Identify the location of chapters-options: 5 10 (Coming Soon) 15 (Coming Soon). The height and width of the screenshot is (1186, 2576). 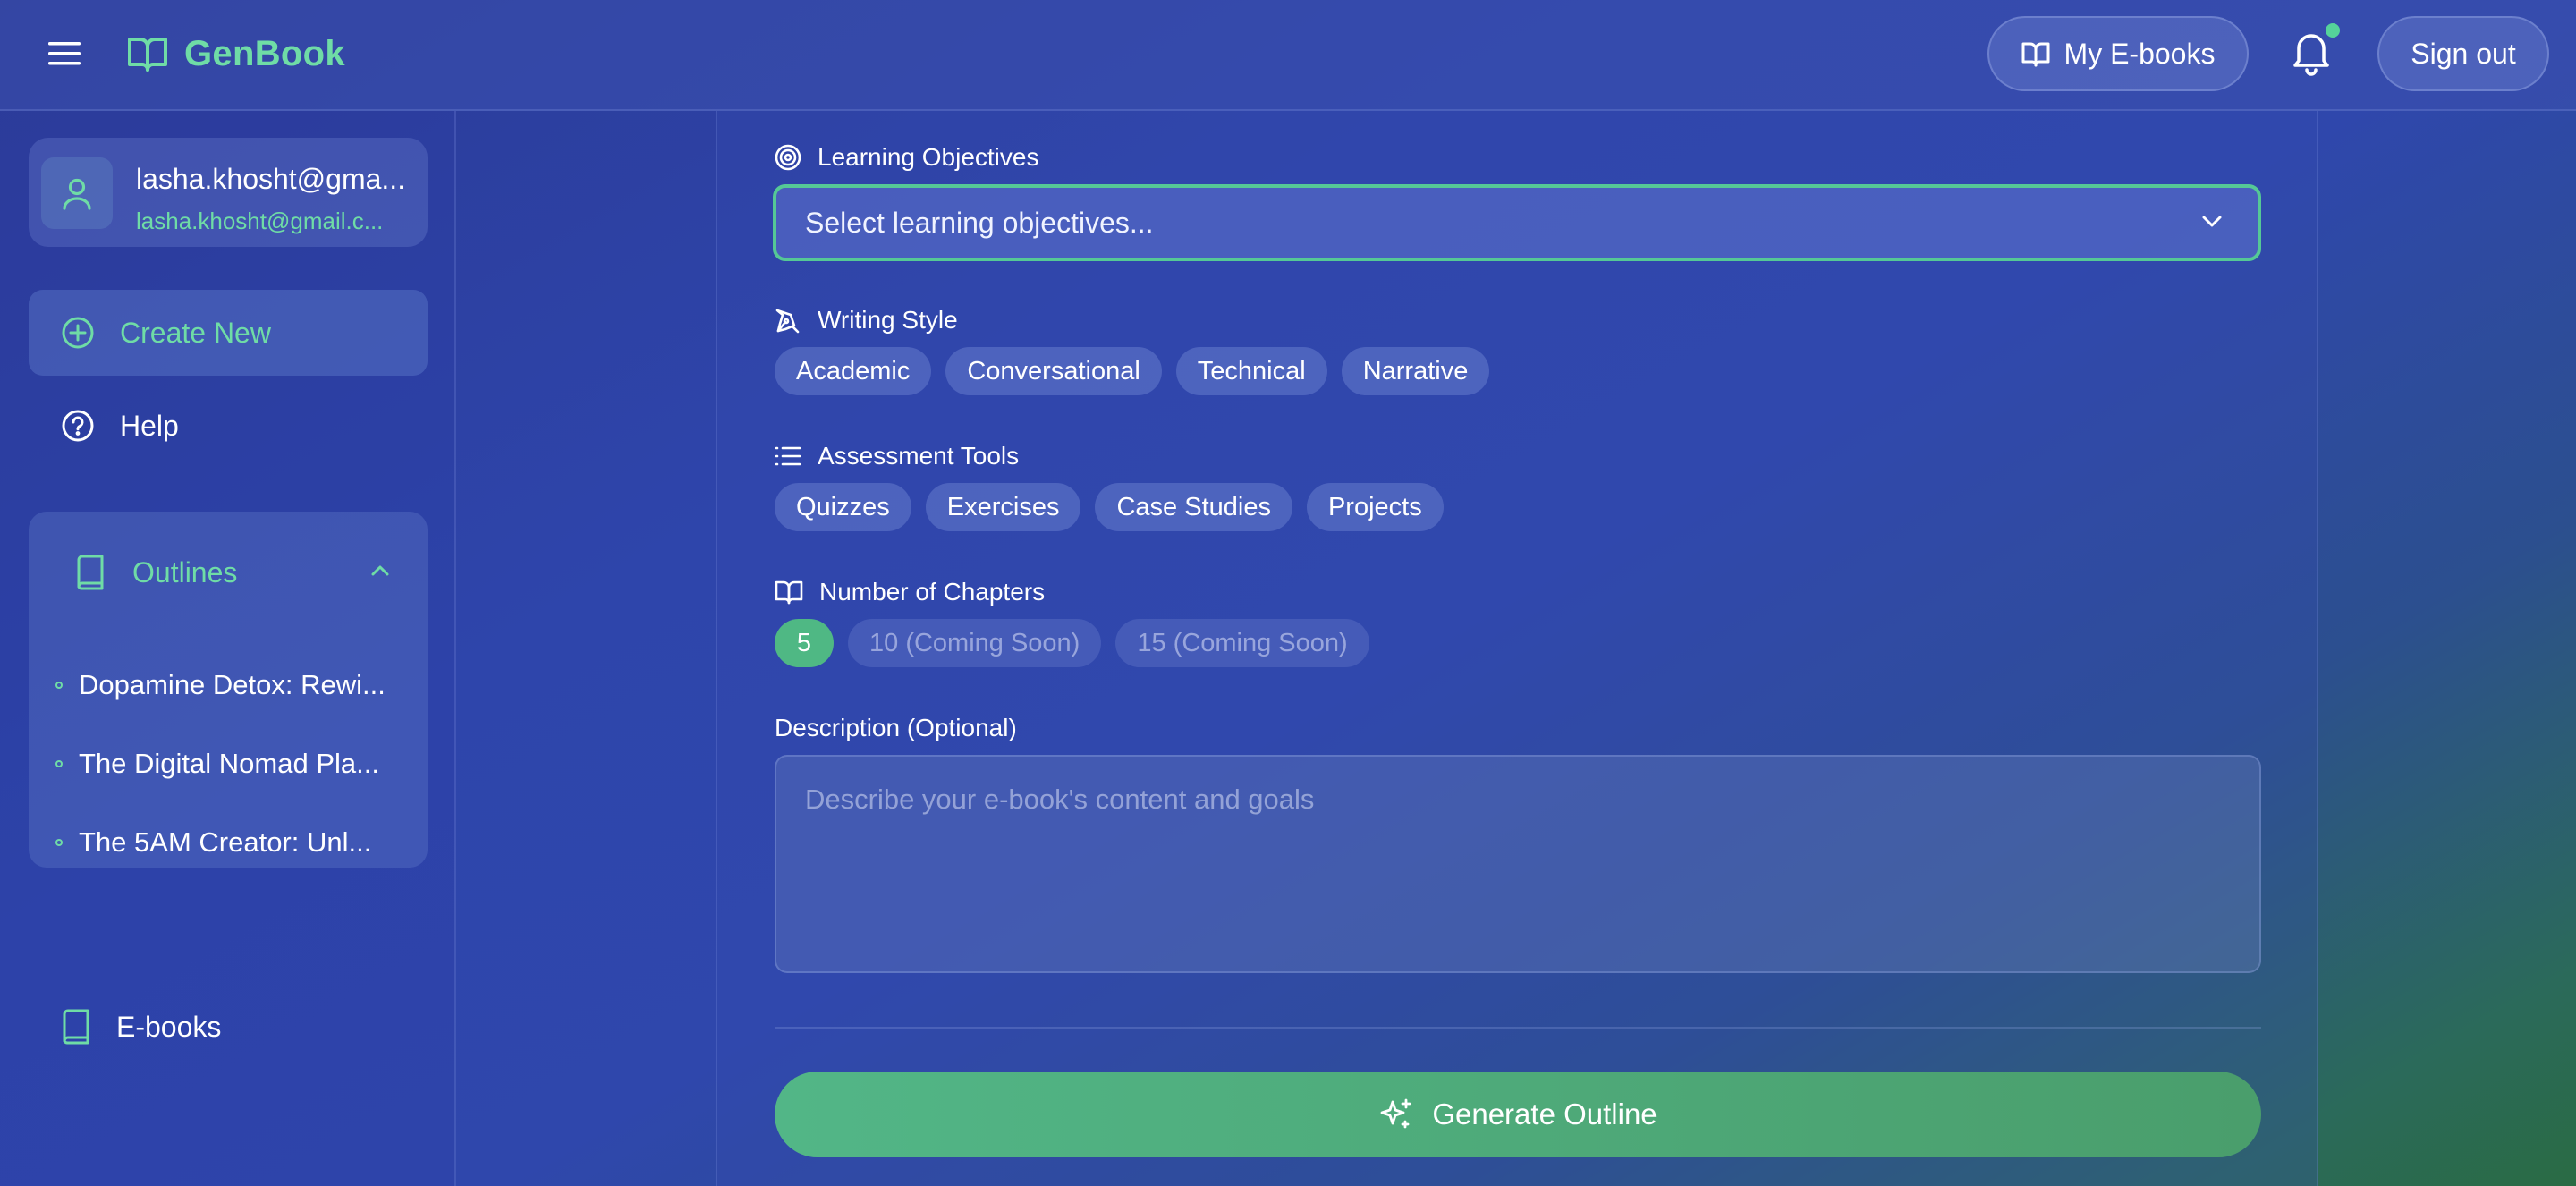
(1072, 643).